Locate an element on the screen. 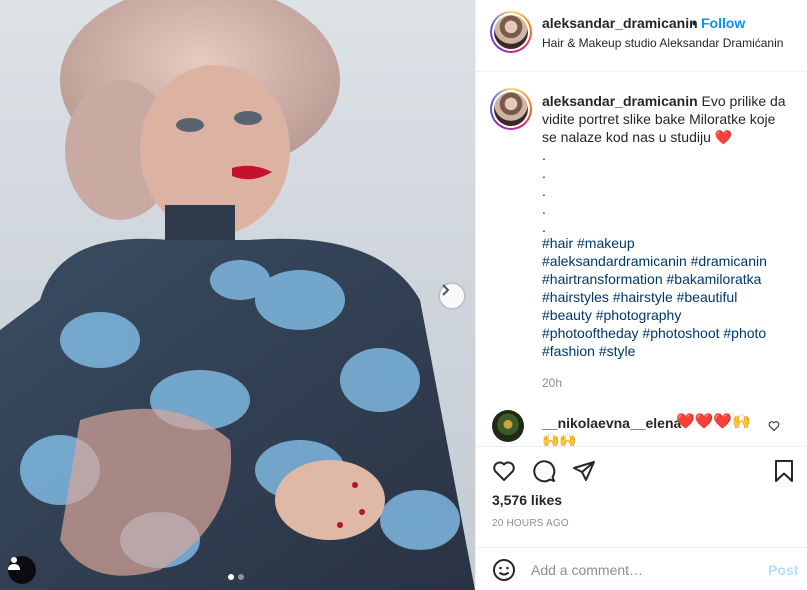 This screenshot has height=590, width=807. post-comment-button: Post is located at coordinates (783, 570).